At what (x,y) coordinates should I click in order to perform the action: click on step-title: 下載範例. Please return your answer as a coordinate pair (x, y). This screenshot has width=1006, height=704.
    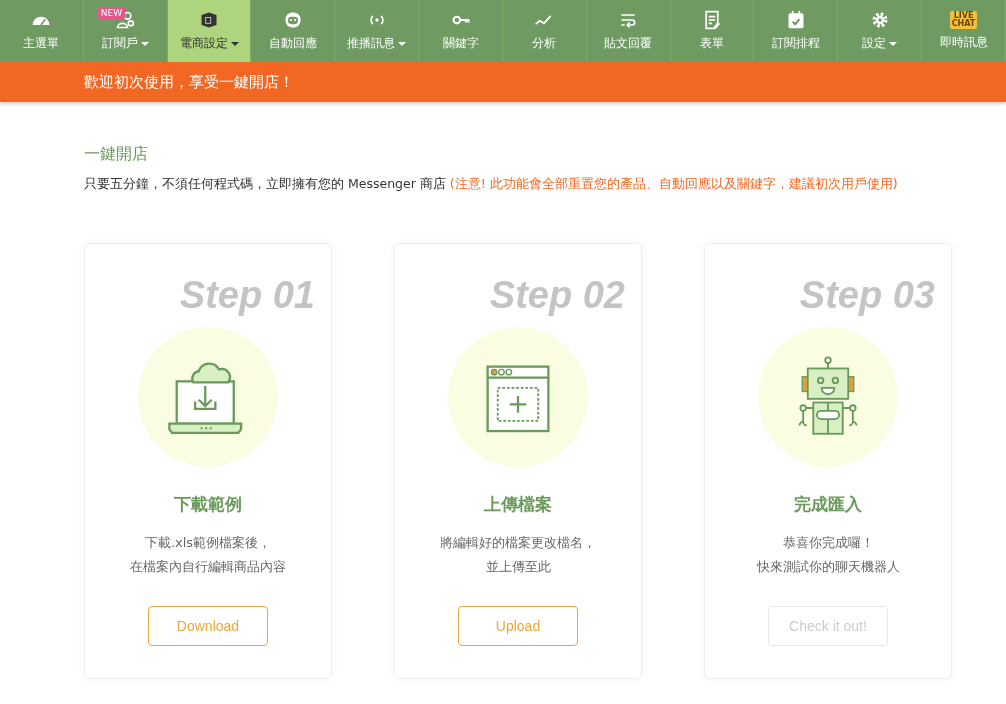
    Looking at the image, I should click on (208, 504).